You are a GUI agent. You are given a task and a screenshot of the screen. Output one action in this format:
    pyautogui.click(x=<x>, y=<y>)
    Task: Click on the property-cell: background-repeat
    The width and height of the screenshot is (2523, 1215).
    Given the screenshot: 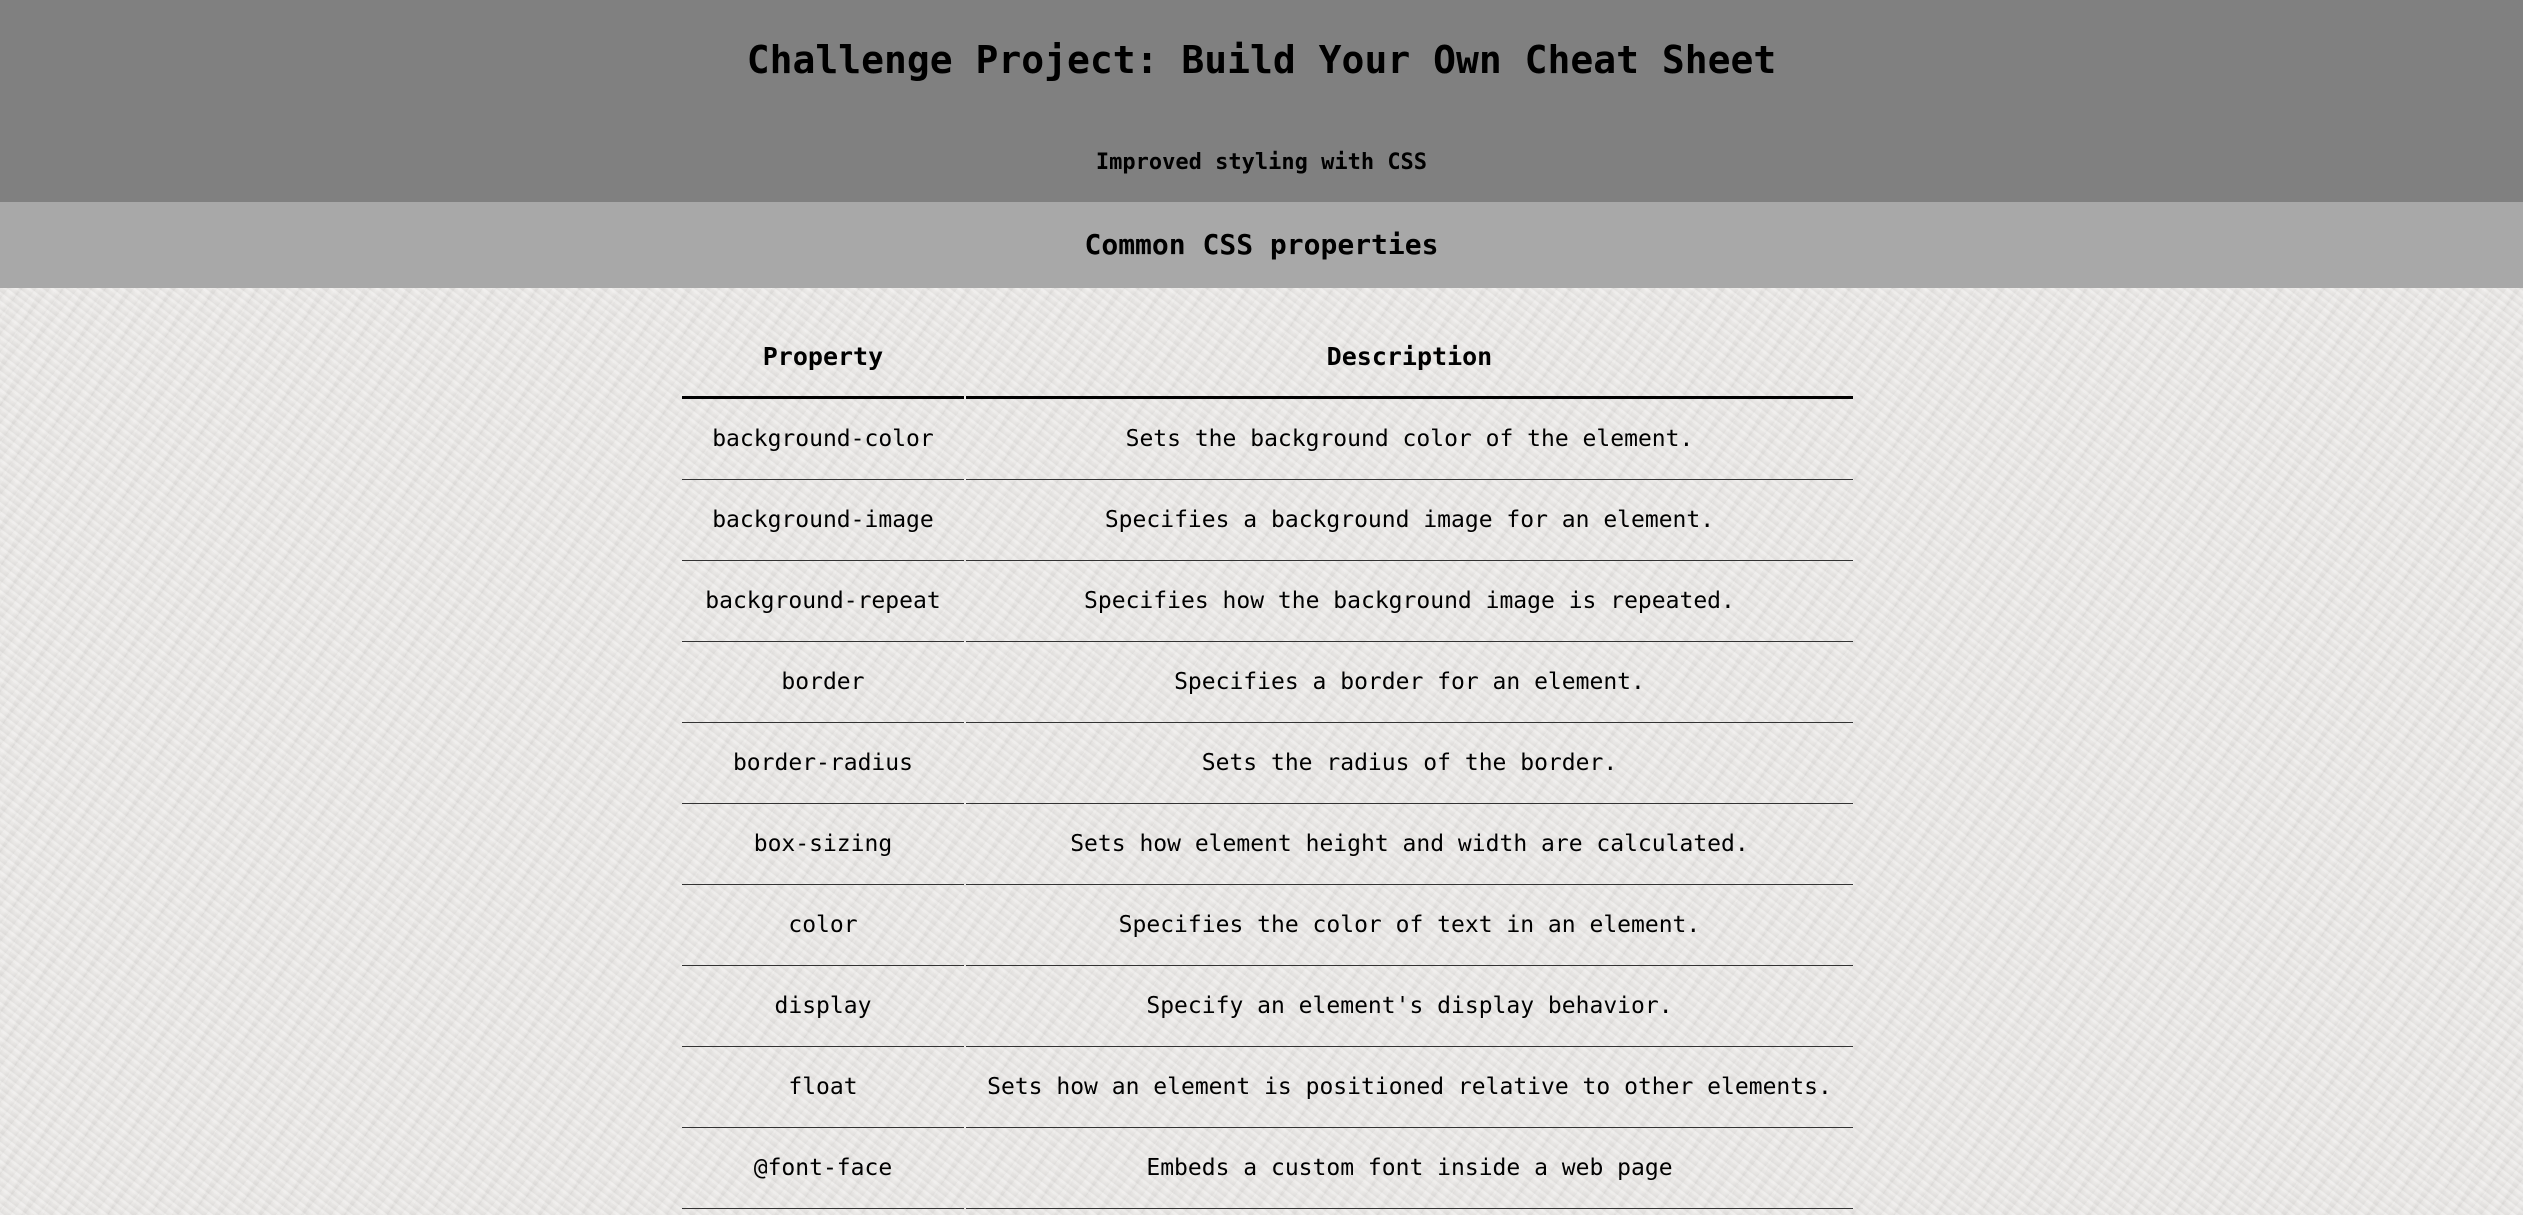 What is the action you would take?
    pyautogui.click(x=823, y=601)
    